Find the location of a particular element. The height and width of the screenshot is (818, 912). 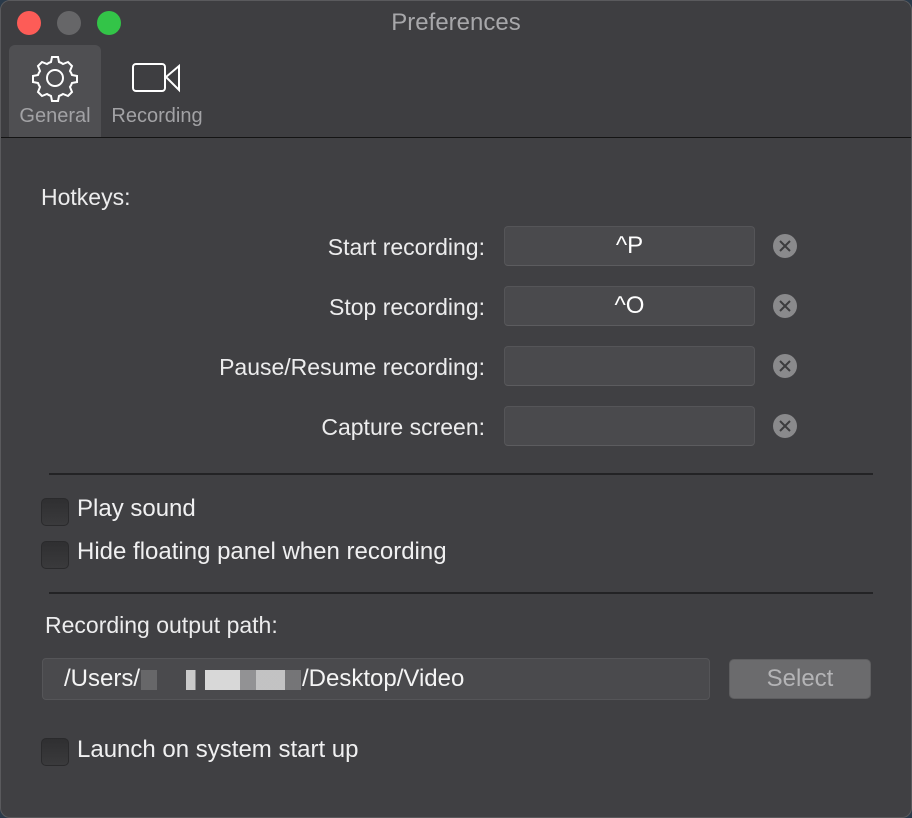

pause-resume-recording-label: Pause/Resume recording: is located at coordinates (352, 367).